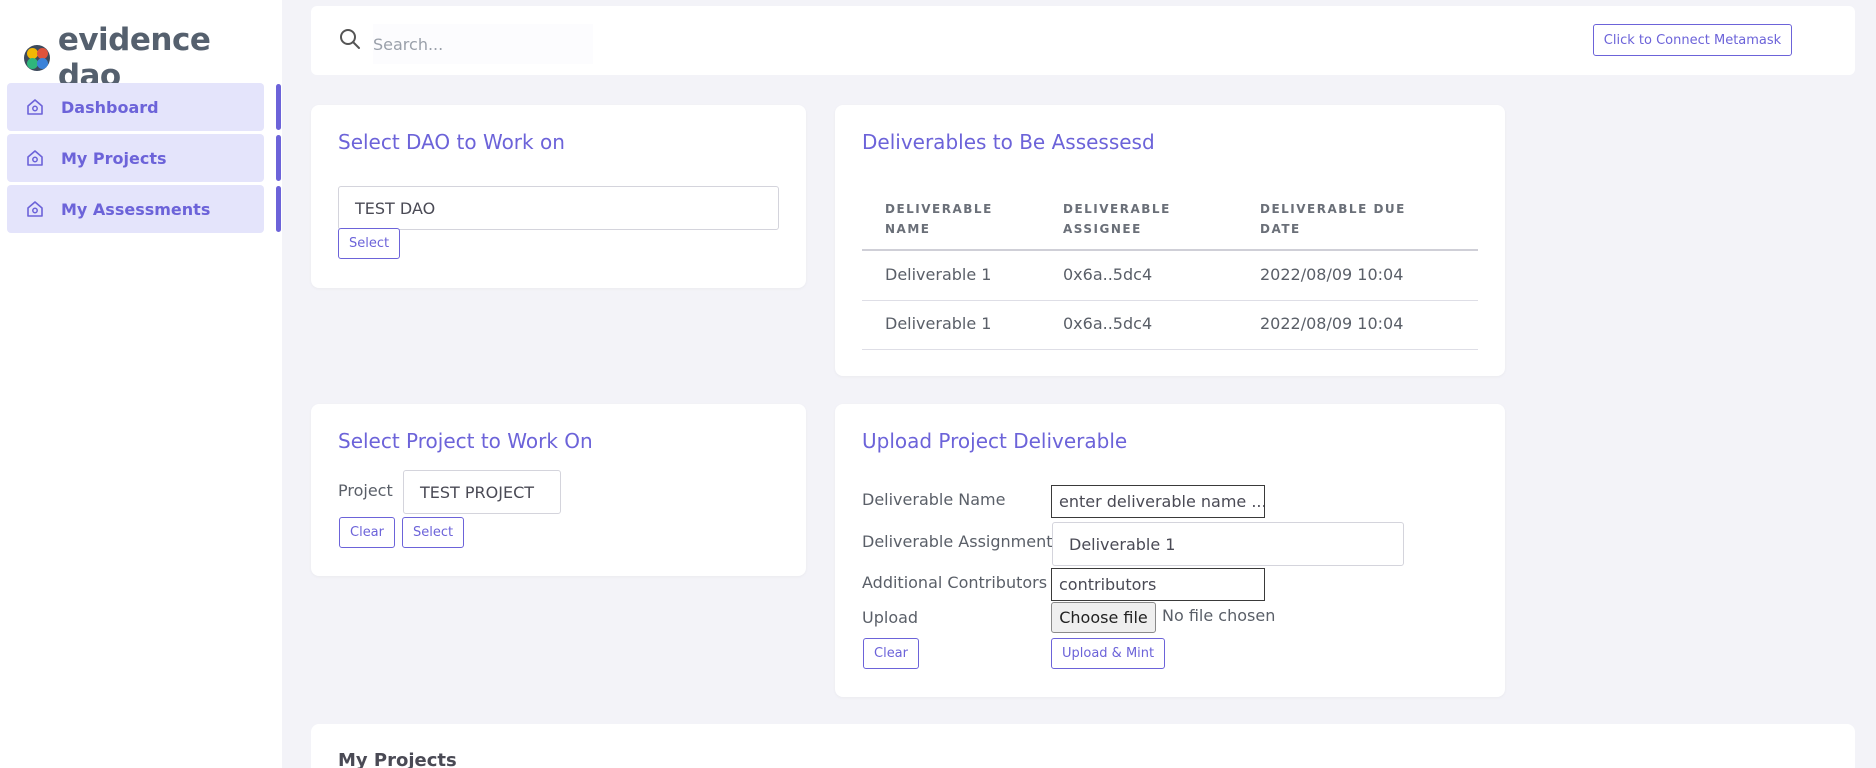 This screenshot has height=768, width=1876. Describe the element at coordinates (1103, 617) in the screenshot. I see `choose-file-button: Choose file` at that location.